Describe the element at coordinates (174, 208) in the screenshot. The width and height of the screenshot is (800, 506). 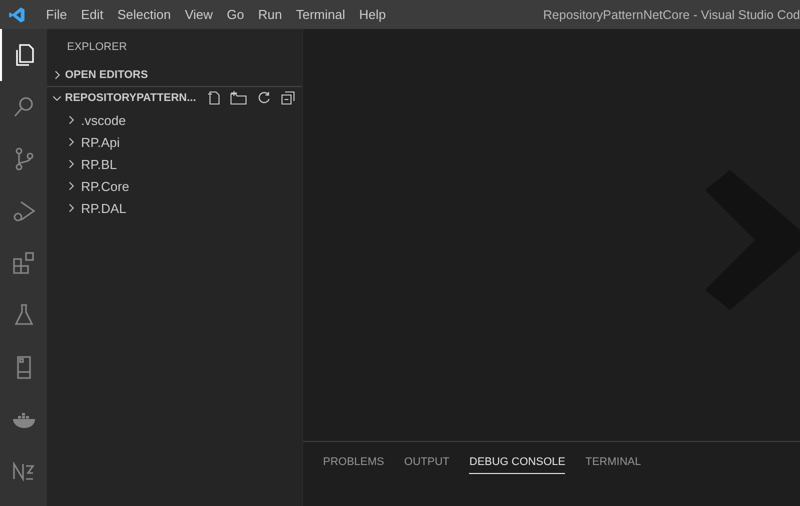
I see `tree-item: RP.DAL` at that location.